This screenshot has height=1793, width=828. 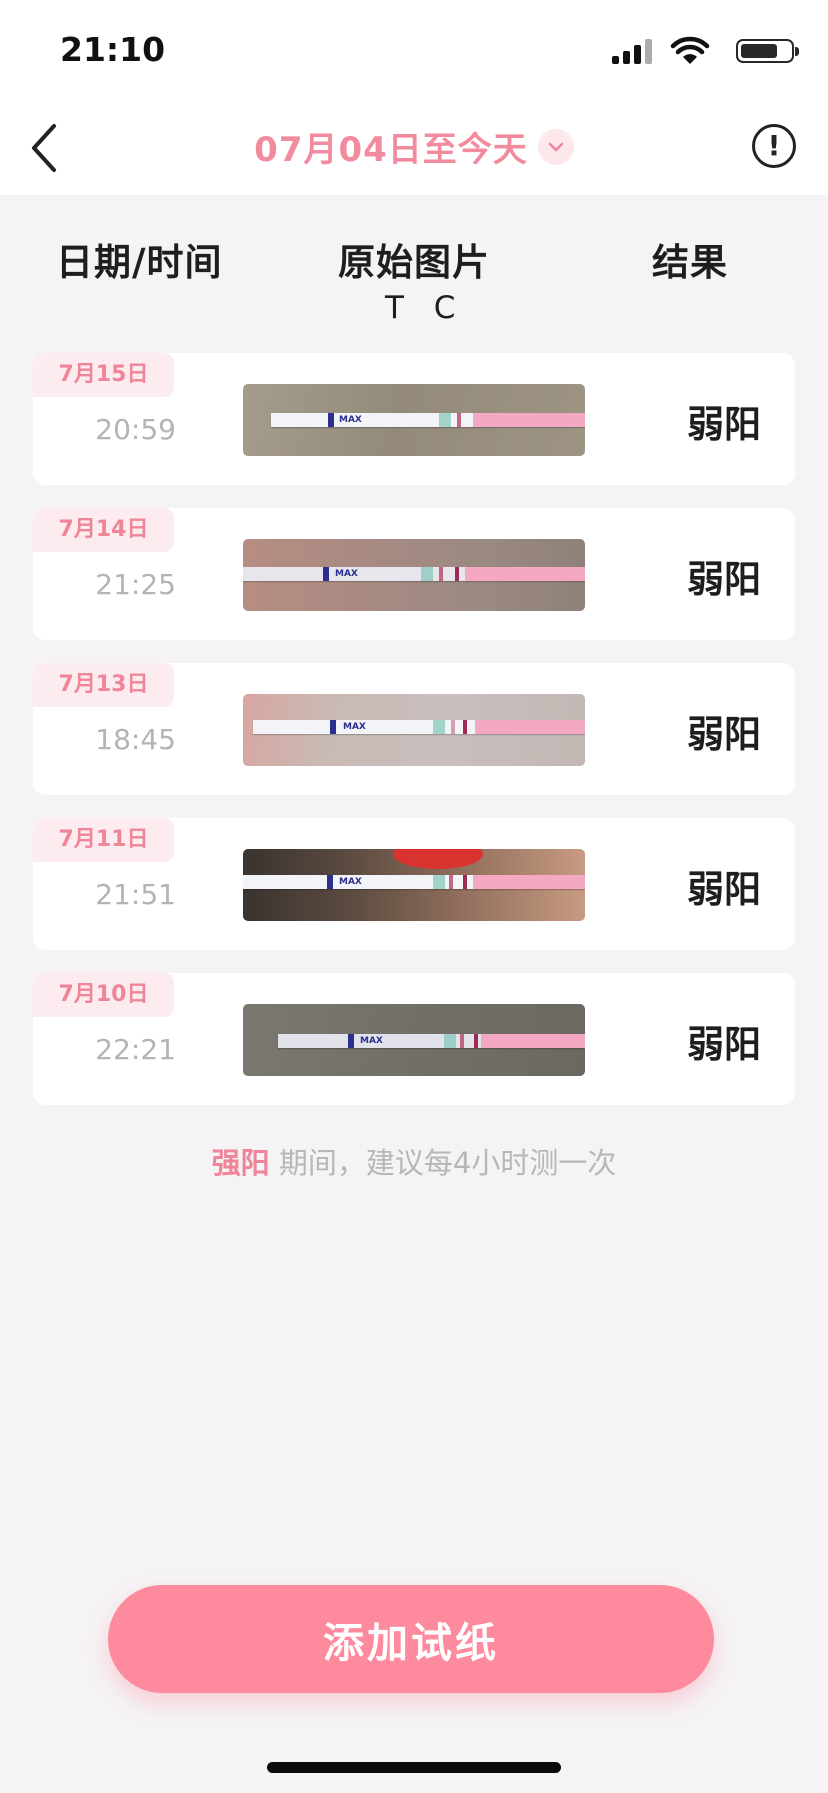 I want to click on date-tag: 7月15日, so click(x=103, y=375).